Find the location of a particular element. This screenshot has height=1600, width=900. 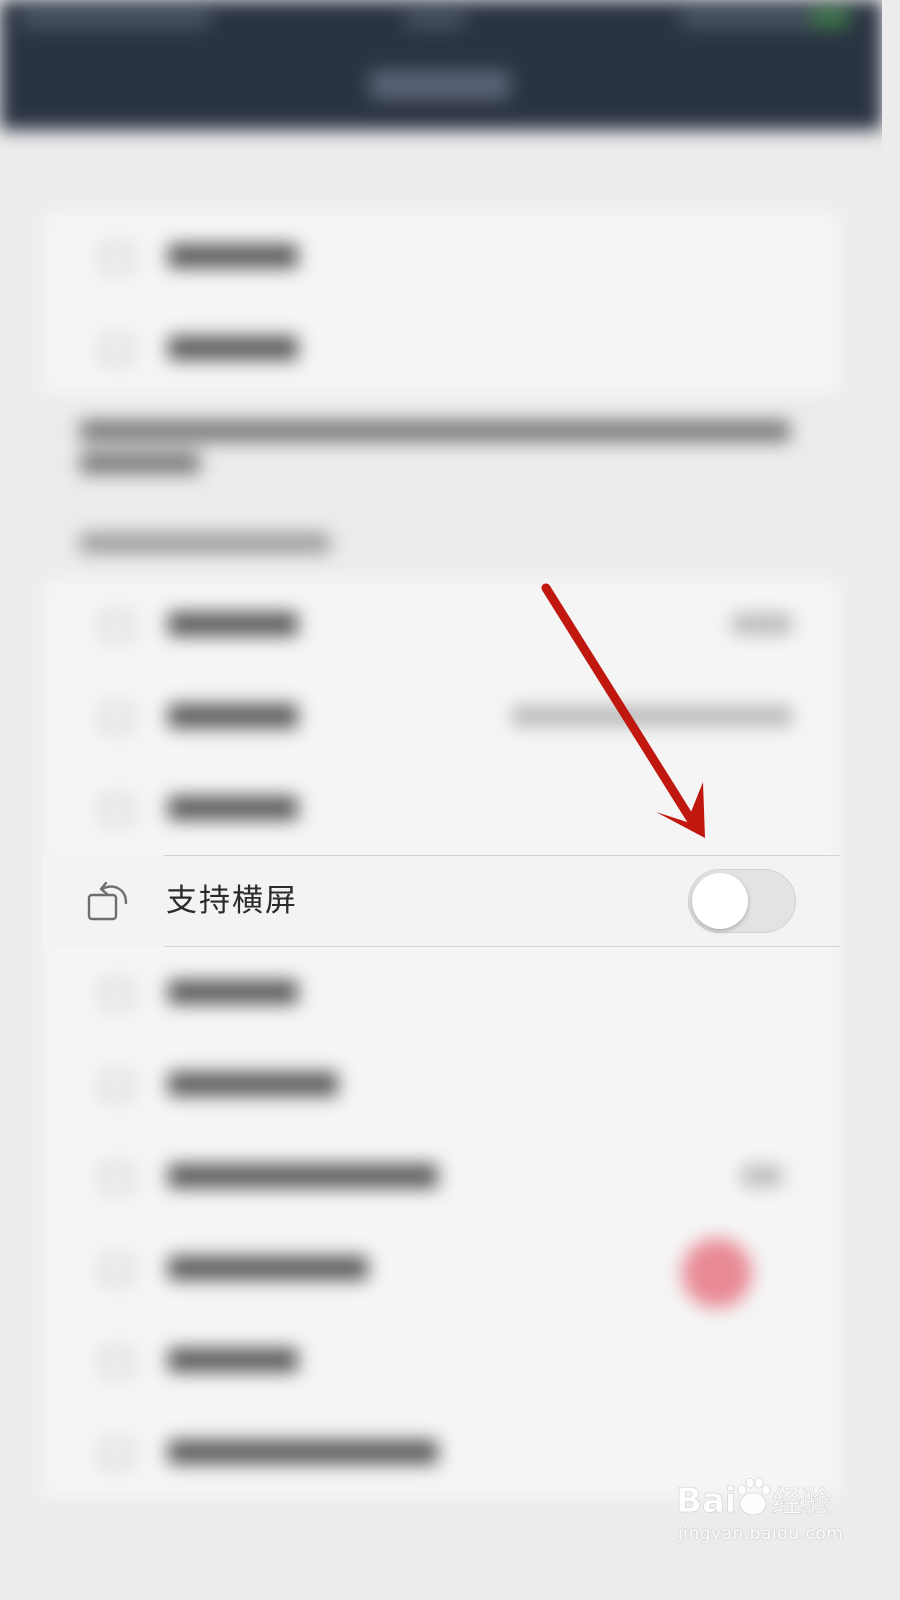

baidu-jingyan-logo: Bai 经验 is located at coordinates (754, 1499).